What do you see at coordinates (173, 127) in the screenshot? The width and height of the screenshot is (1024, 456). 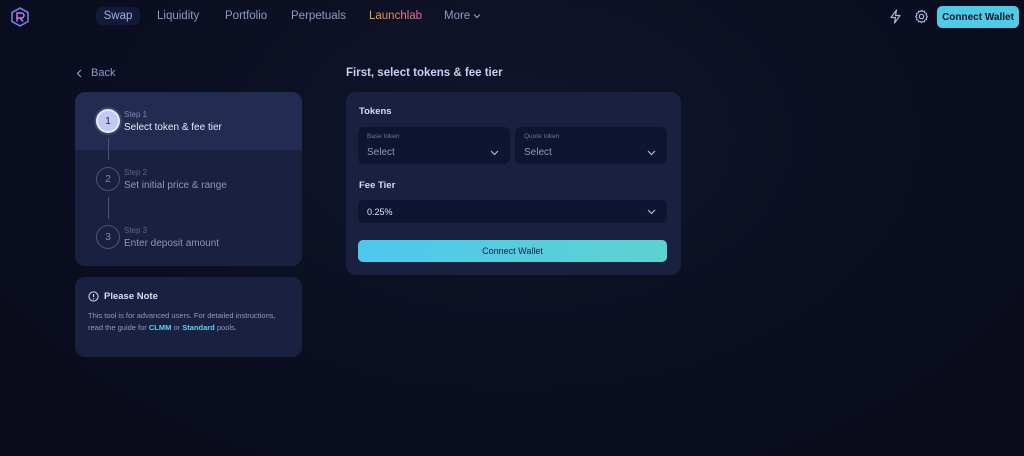 I see `step-title: Select token & fee tier` at bounding box center [173, 127].